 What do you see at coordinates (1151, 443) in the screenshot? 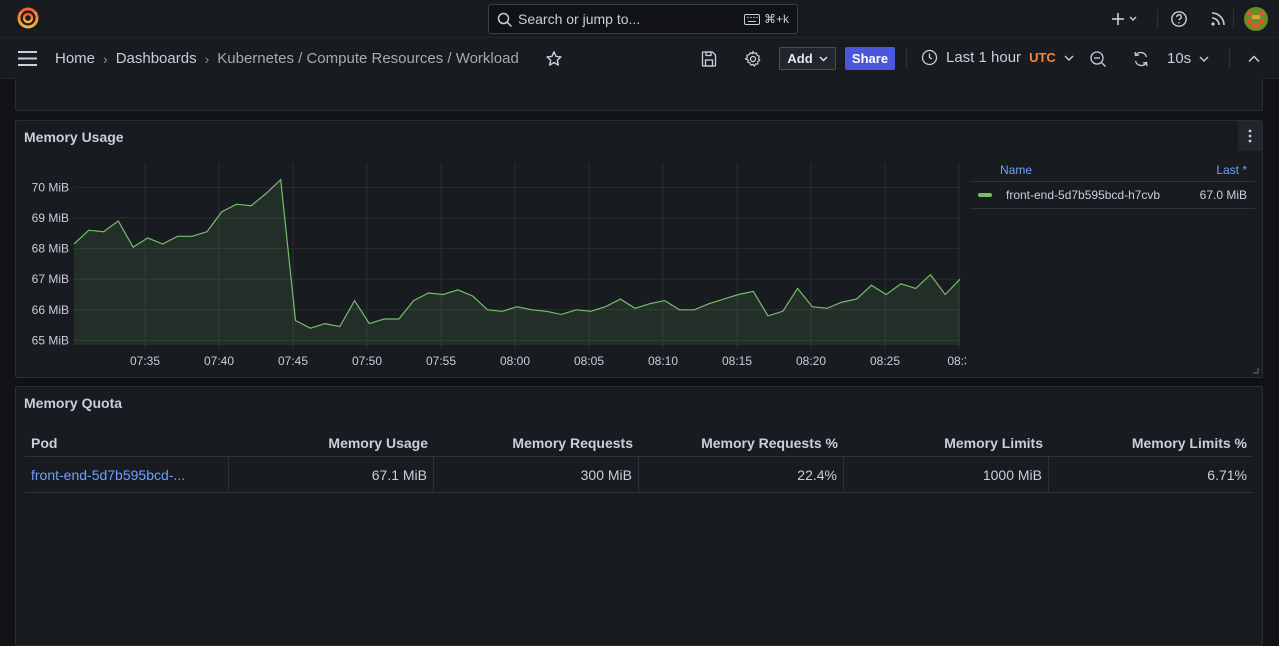
I see `column-header-memory-limits-pct: Memory Limits %` at bounding box center [1151, 443].